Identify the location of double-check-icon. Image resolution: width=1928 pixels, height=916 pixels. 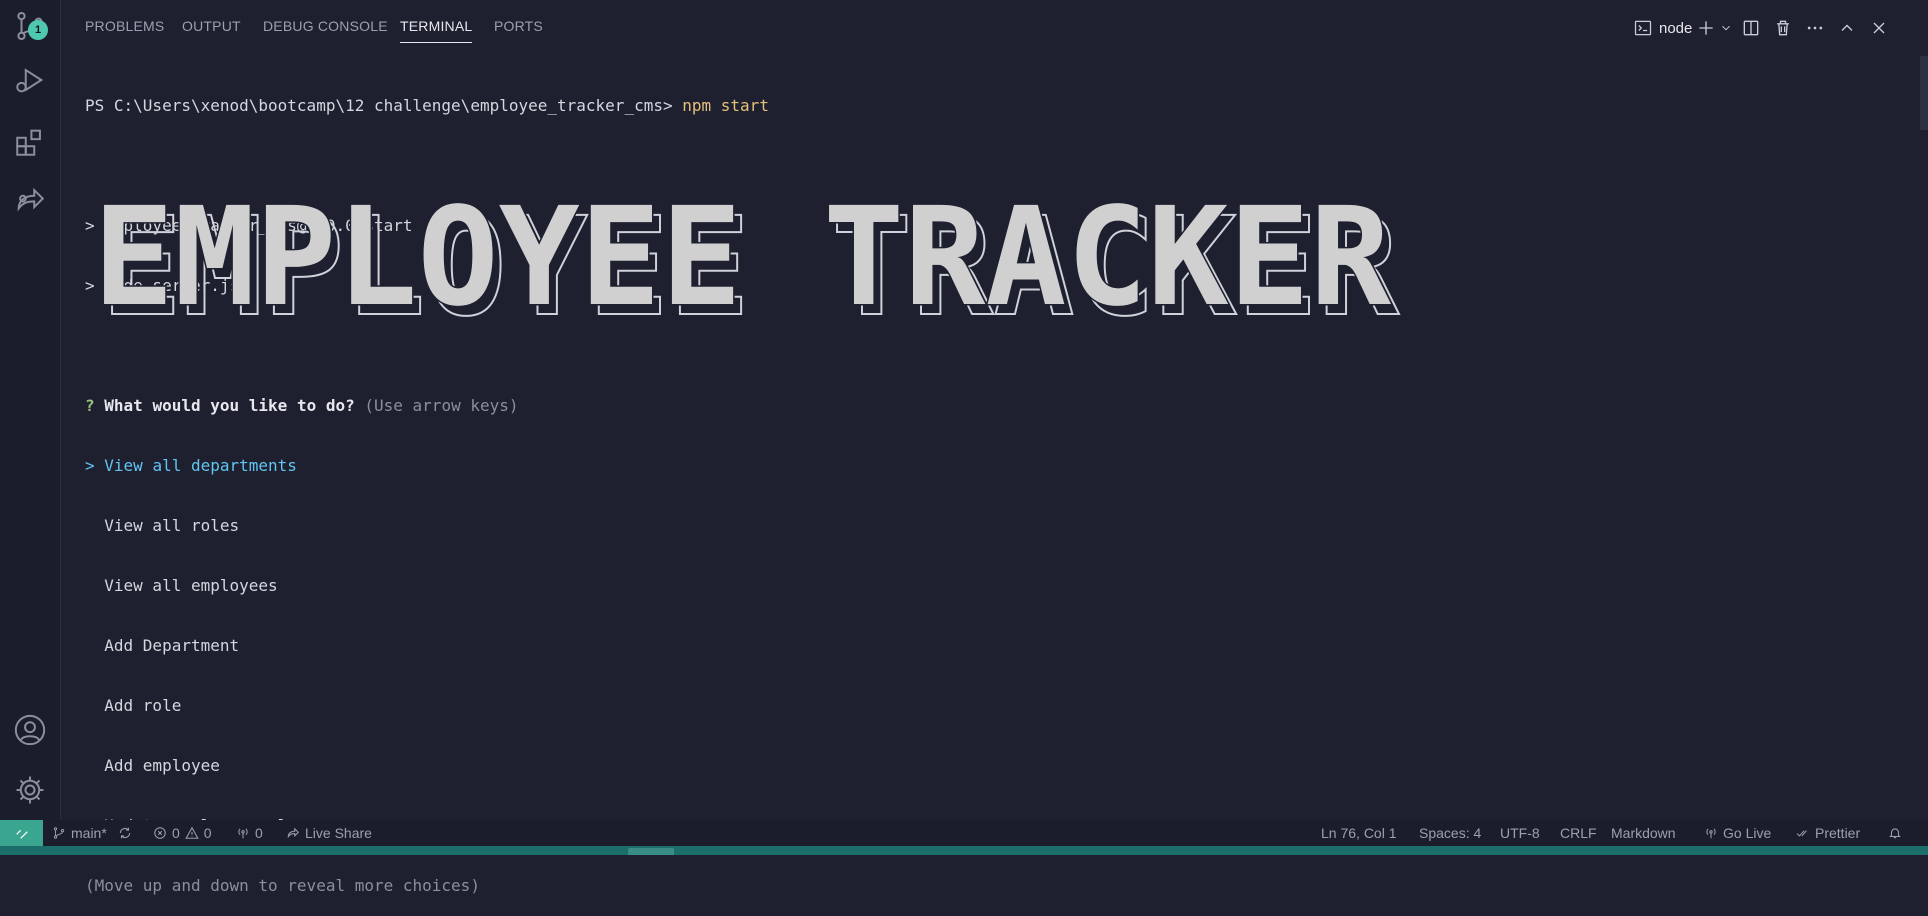
(1801, 833).